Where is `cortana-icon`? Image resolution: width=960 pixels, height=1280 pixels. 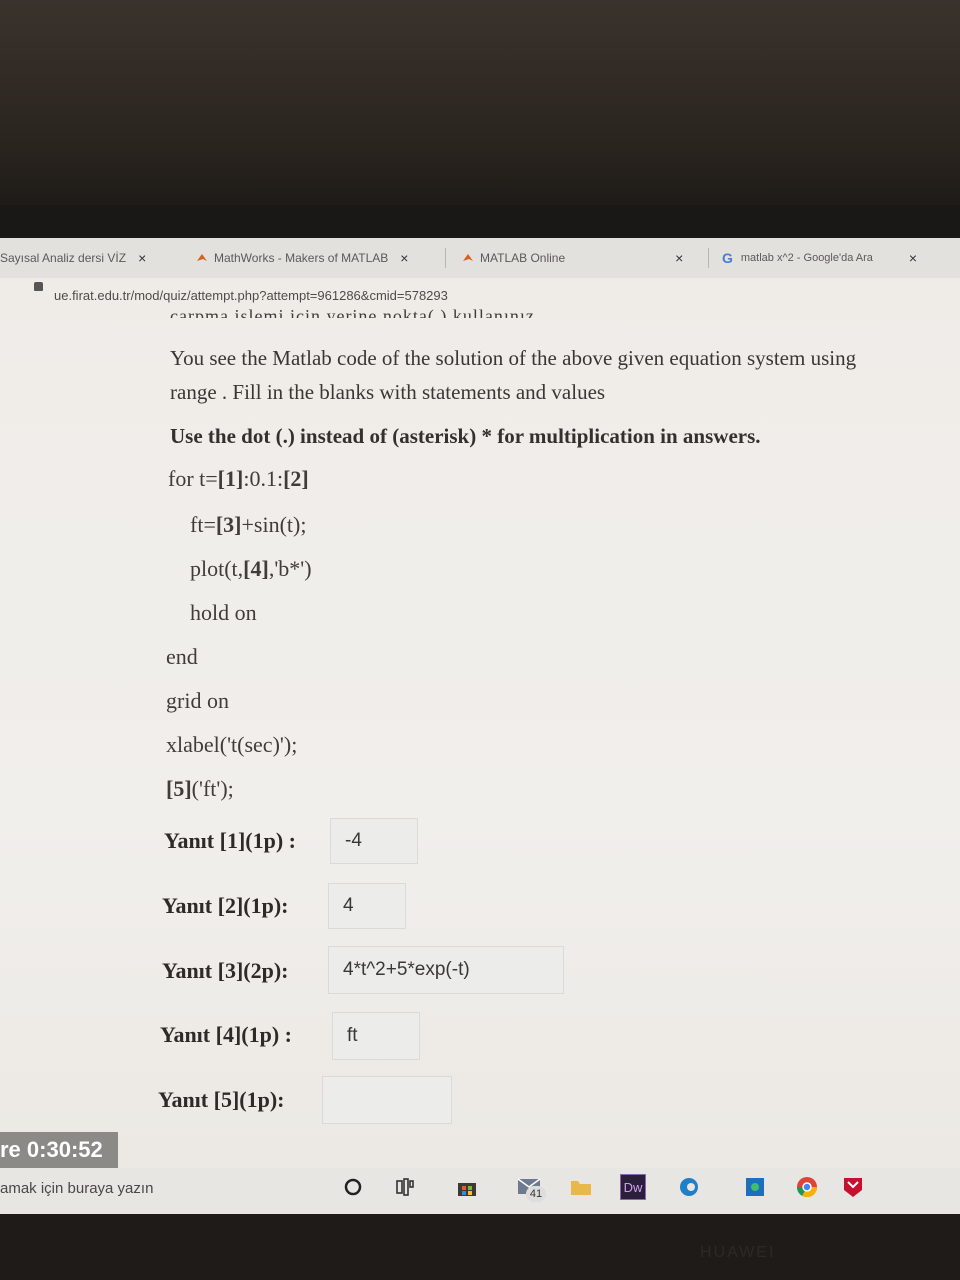
cortana-icon is located at coordinates (353, 1187).